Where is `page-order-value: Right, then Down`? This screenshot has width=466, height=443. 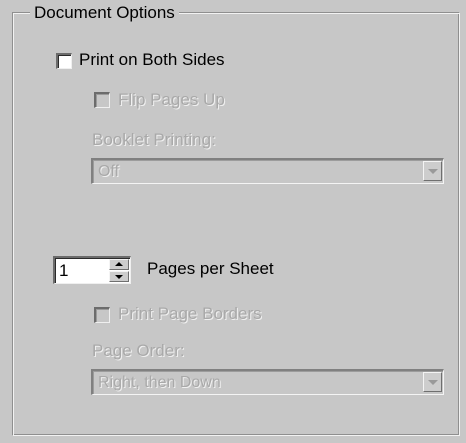
page-order-value: Right, then Down is located at coordinates (159, 382).